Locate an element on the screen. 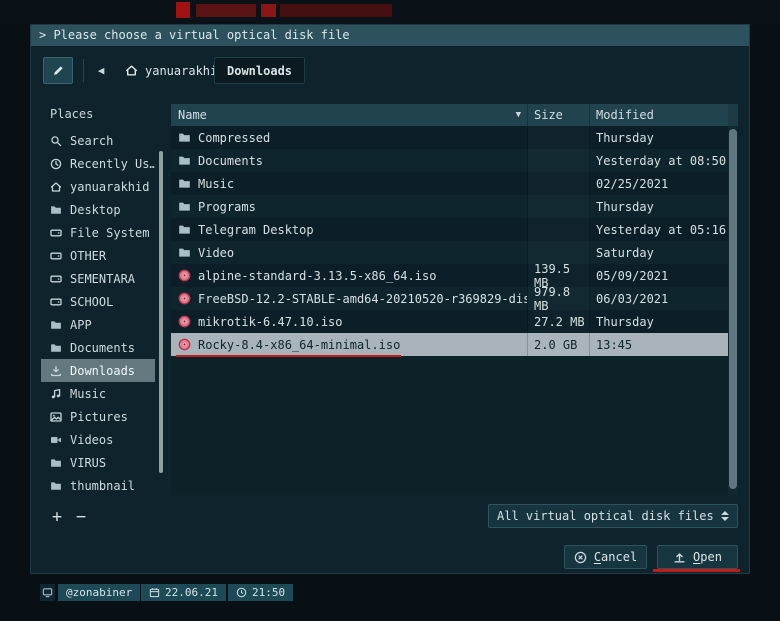 The image size is (780, 621). column-header-modified: Modified is located at coordinates (659, 115).